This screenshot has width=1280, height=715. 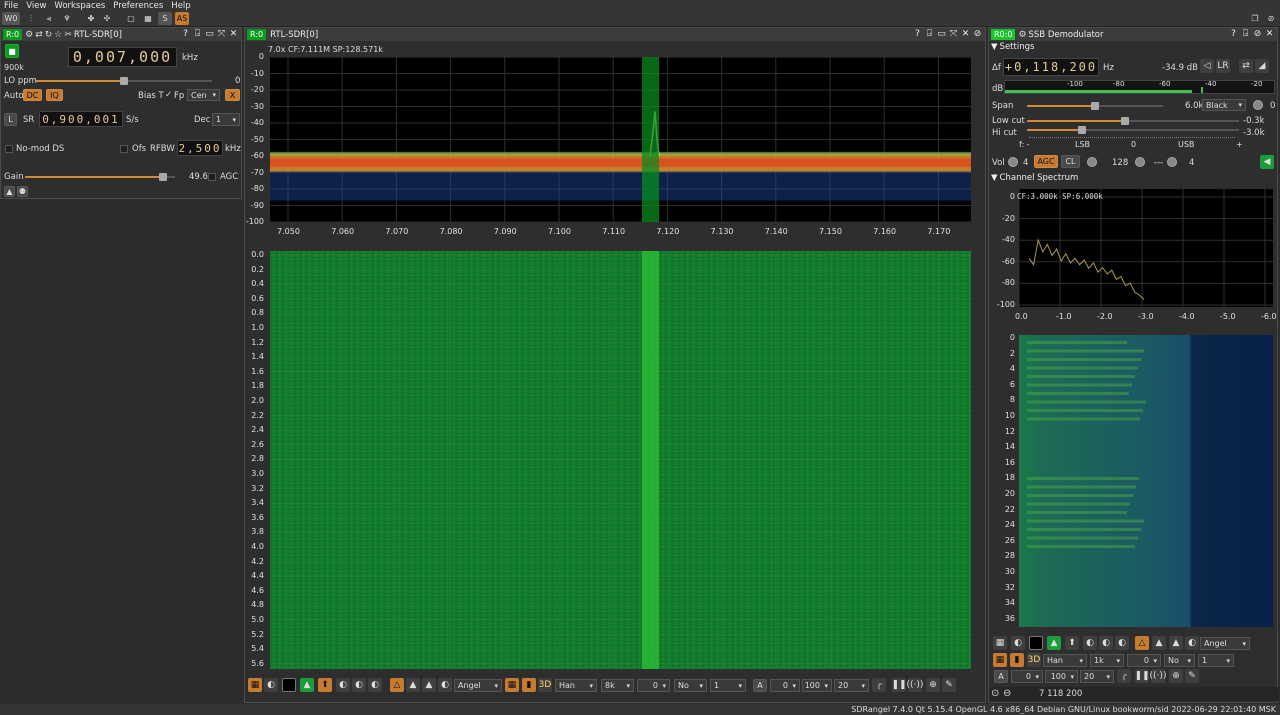 What do you see at coordinates (36, 6) in the screenshot?
I see `menu-view: View` at bounding box center [36, 6].